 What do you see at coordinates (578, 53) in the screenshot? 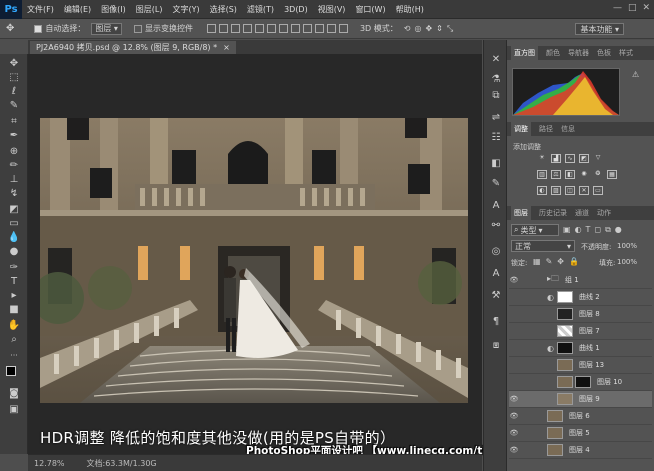
I see `tab-navigator: 导航器` at bounding box center [578, 53].